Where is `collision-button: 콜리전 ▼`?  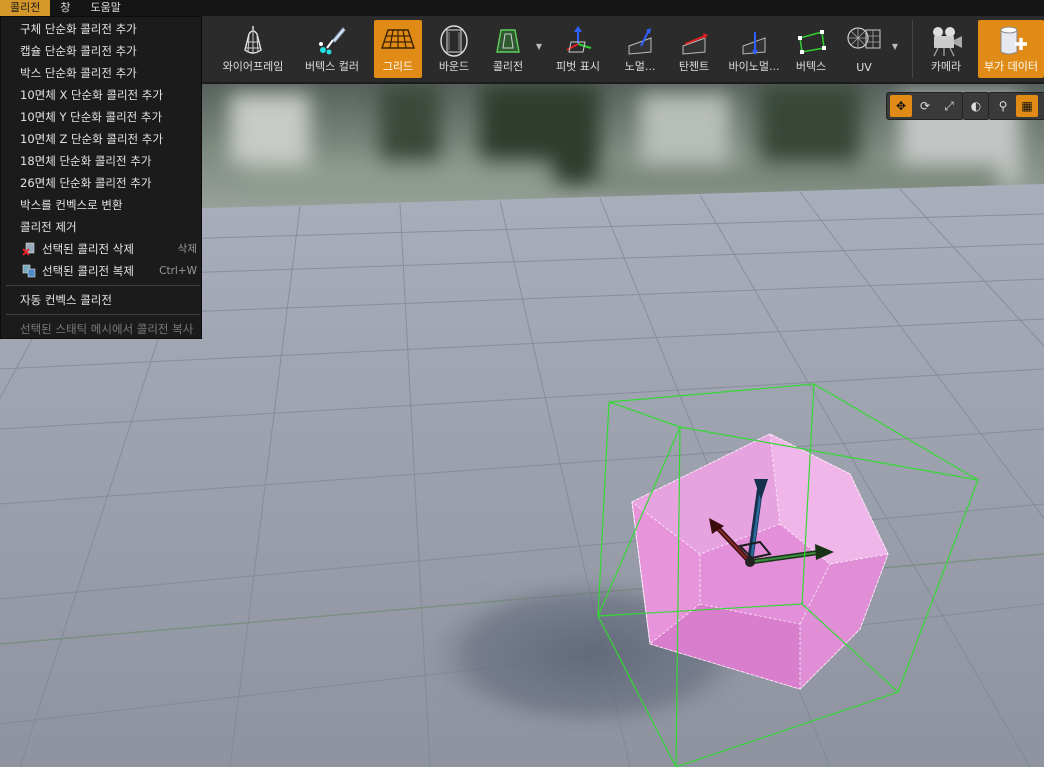 collision-button: 콜리전 ▼ is located at coordinates (513, 49).